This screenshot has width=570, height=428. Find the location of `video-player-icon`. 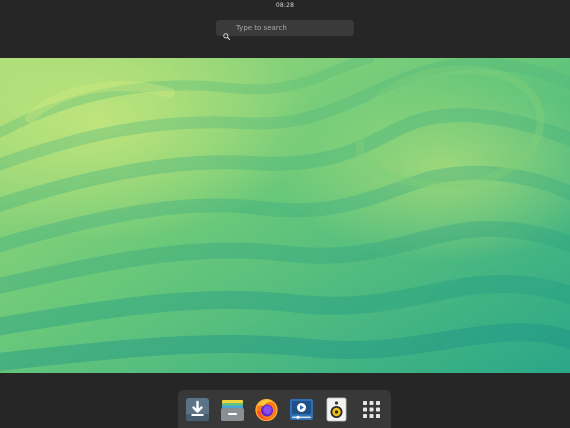

video-player-icon is located at coordinates (301, 409).